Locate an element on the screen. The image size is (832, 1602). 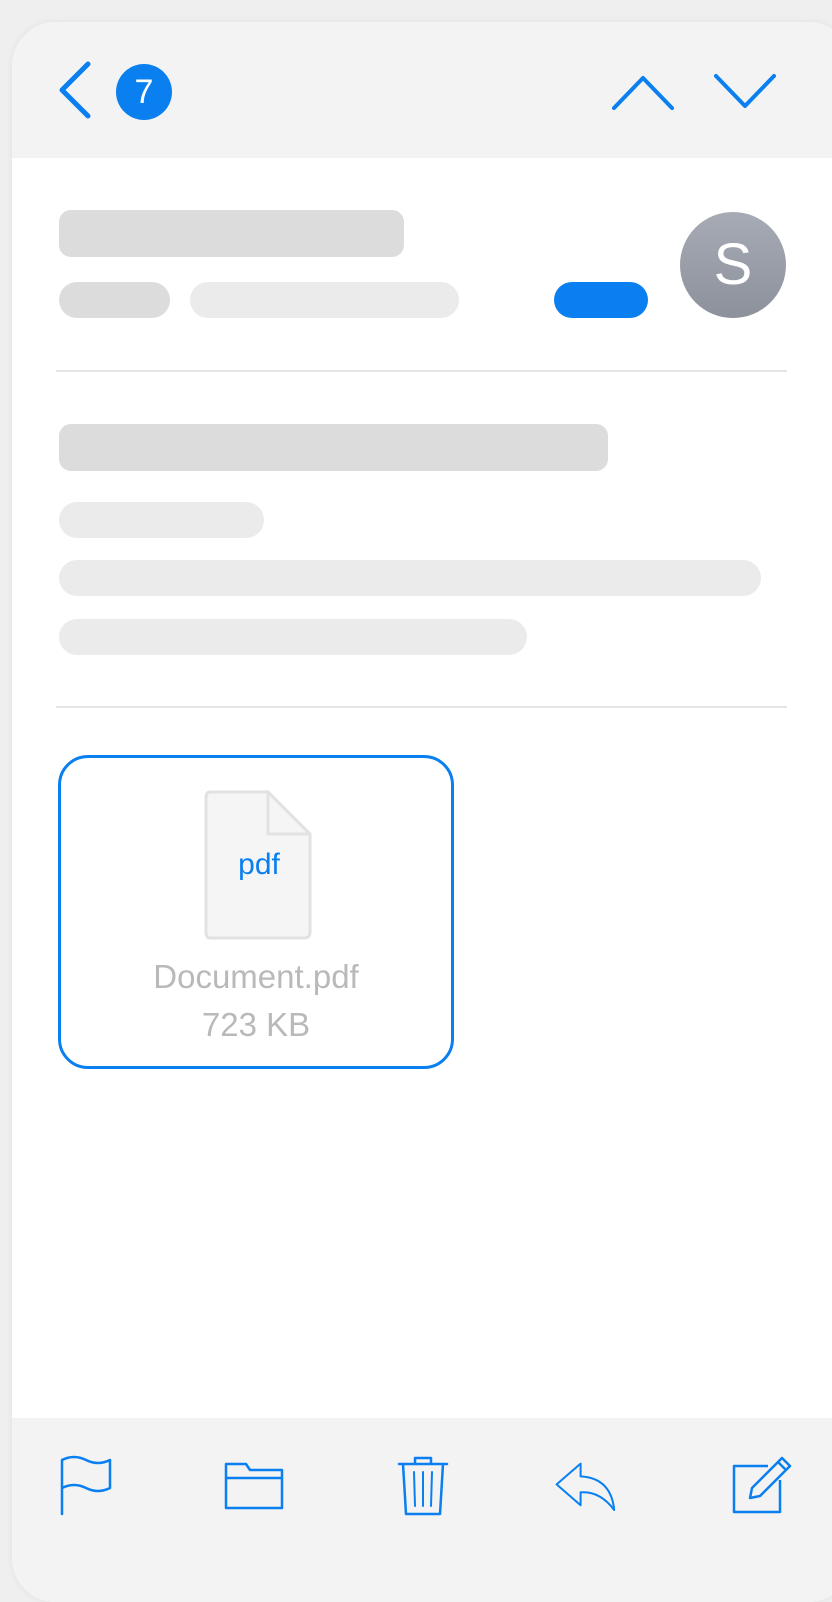
unread-count-badge: 7 is located at coordinates (144, 92).